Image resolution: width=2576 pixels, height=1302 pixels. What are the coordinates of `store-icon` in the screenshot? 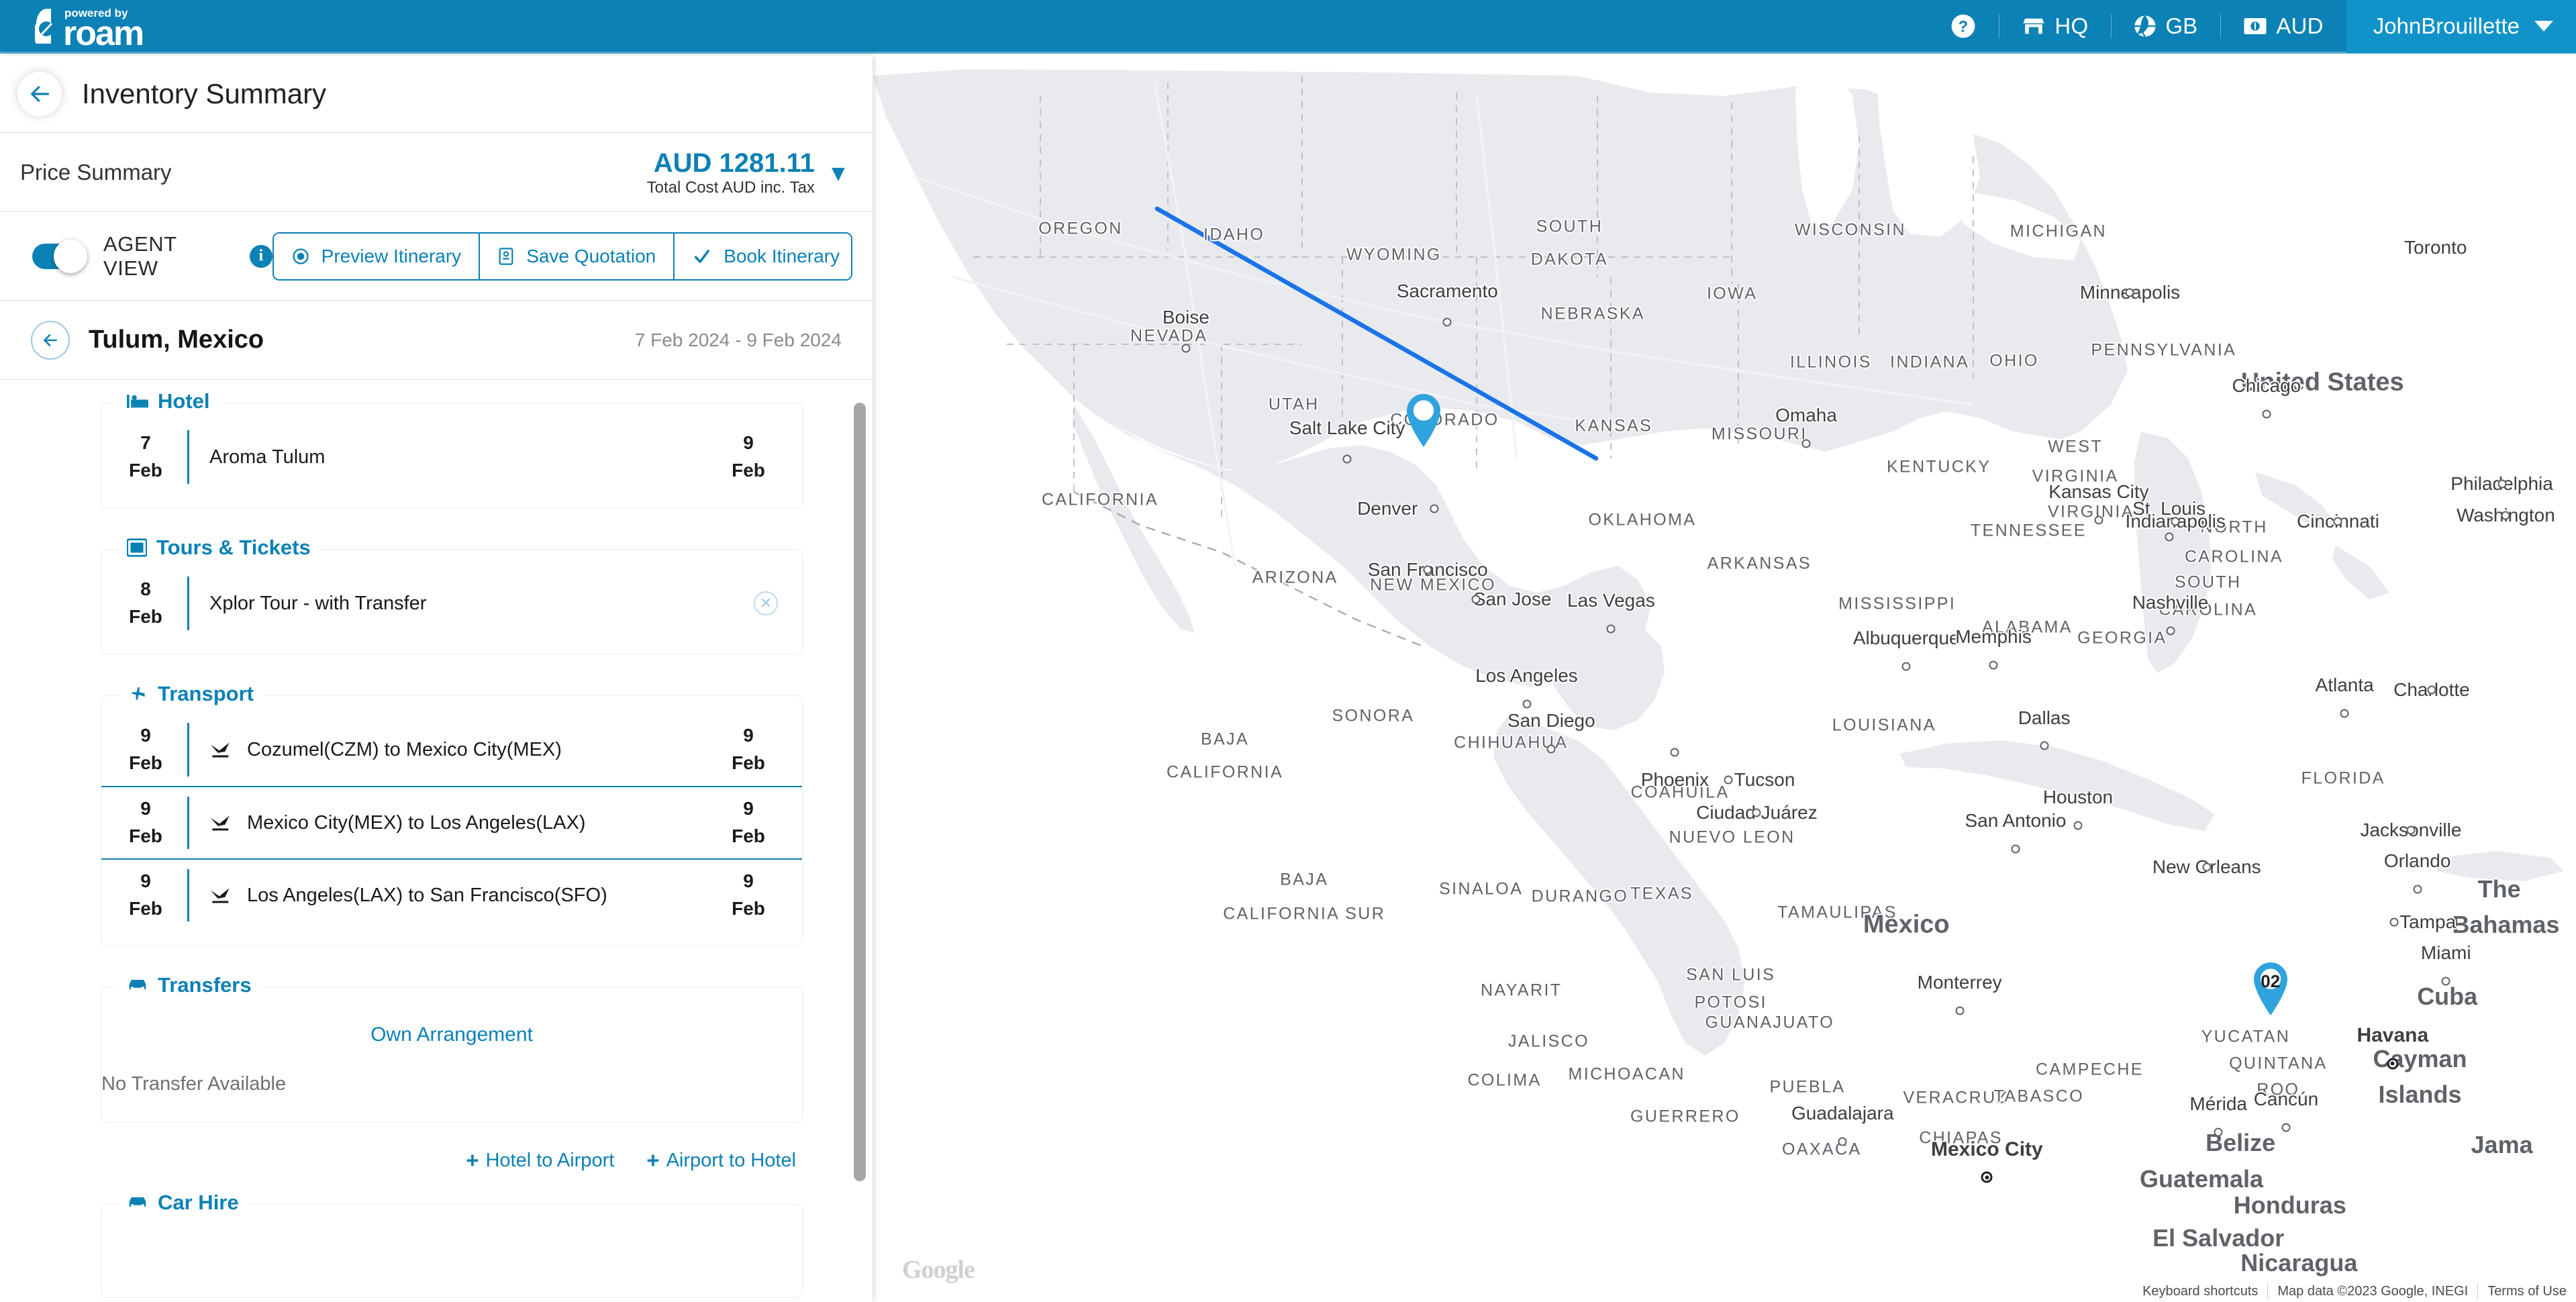 It's located at (2034, 26).